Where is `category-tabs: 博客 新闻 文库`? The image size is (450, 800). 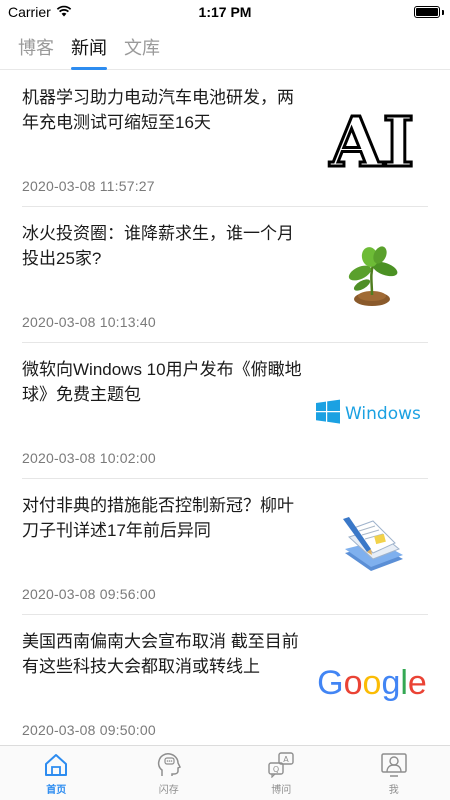
category-tabs: 博客 新闻 文库 is located at coordinates (225, 47).